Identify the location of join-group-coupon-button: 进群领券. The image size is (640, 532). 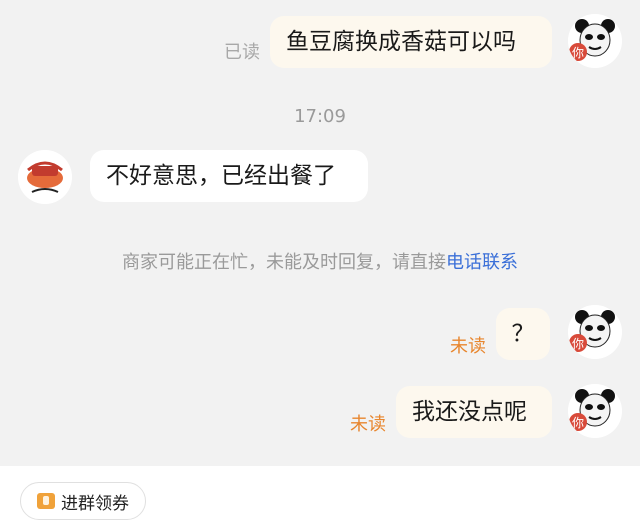
(83, 501).